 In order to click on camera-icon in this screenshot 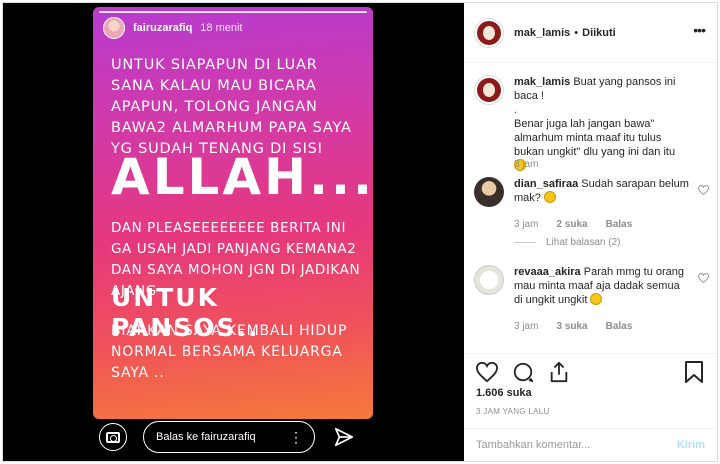, I will do `click(113, 437)`.